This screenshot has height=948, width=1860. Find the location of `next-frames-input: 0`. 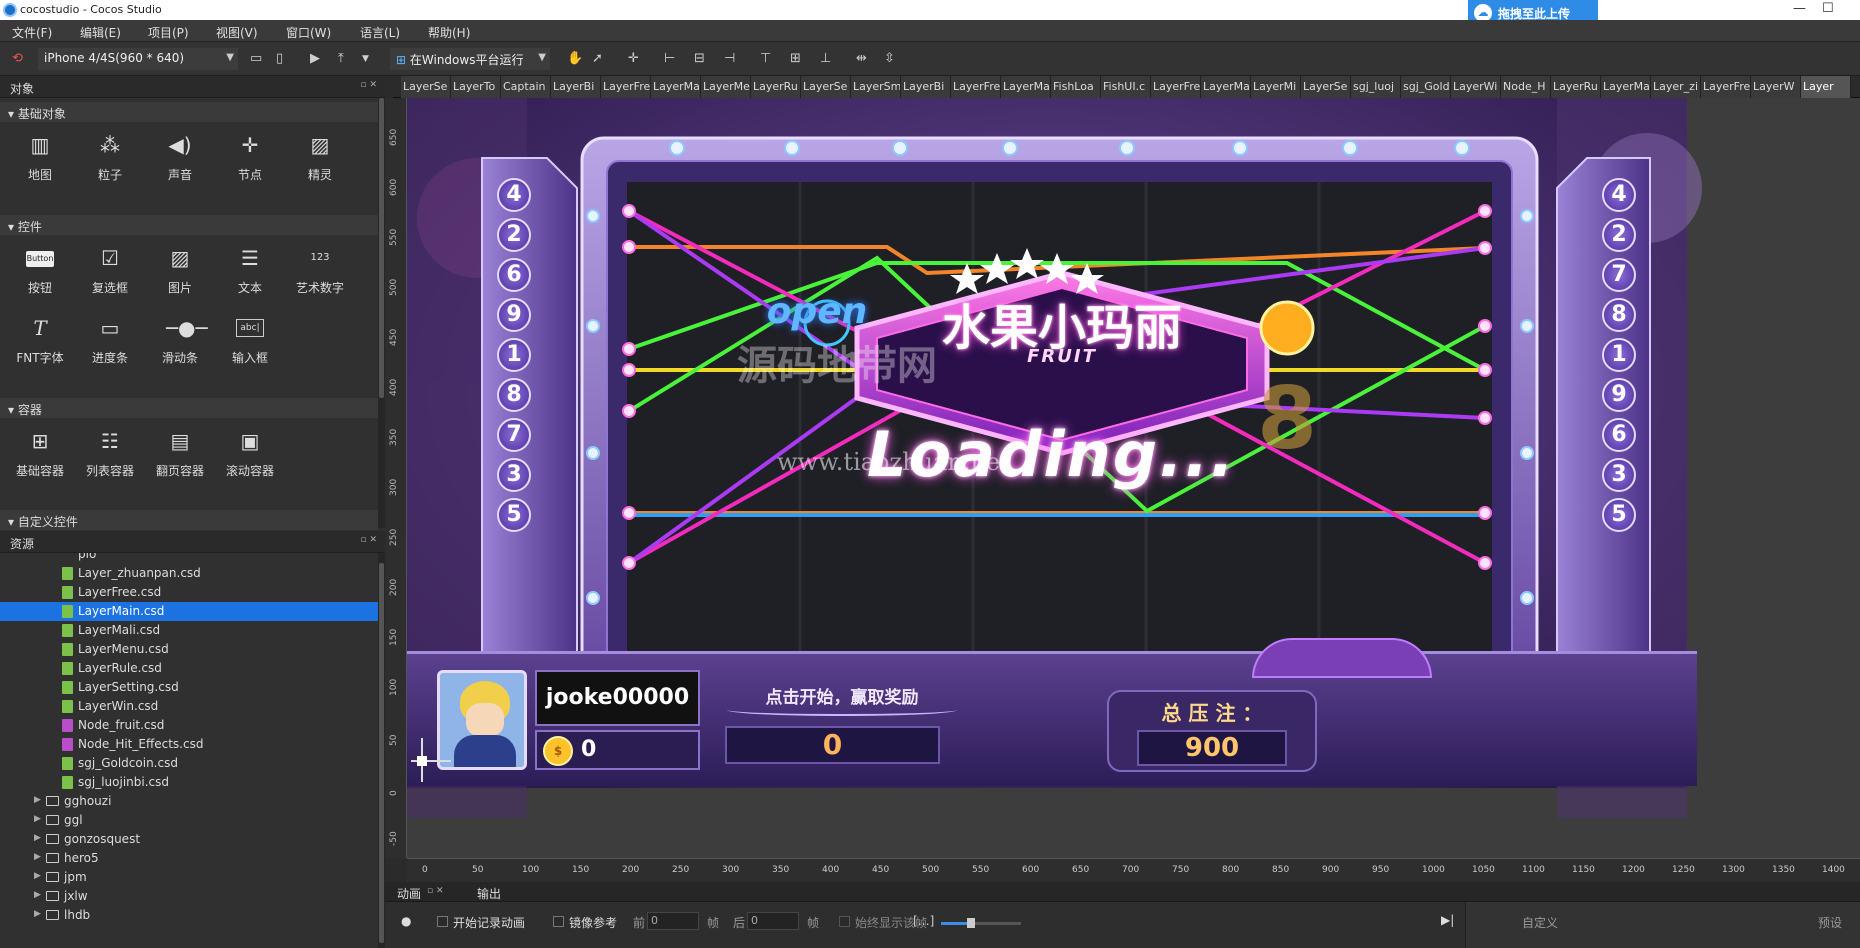

next-frames-input: 0 is located at coordinates (773, 921).